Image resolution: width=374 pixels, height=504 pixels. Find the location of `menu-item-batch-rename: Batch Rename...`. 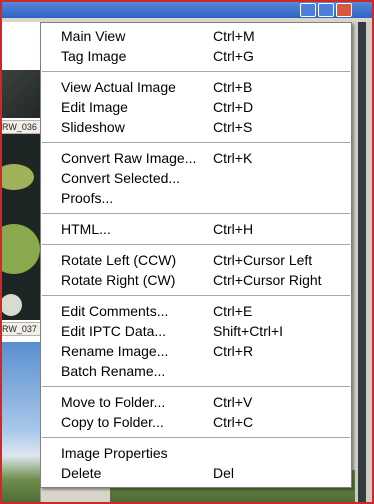

menu-item-batch-rename: Batch Rename... is located at coordinates (196, 371).